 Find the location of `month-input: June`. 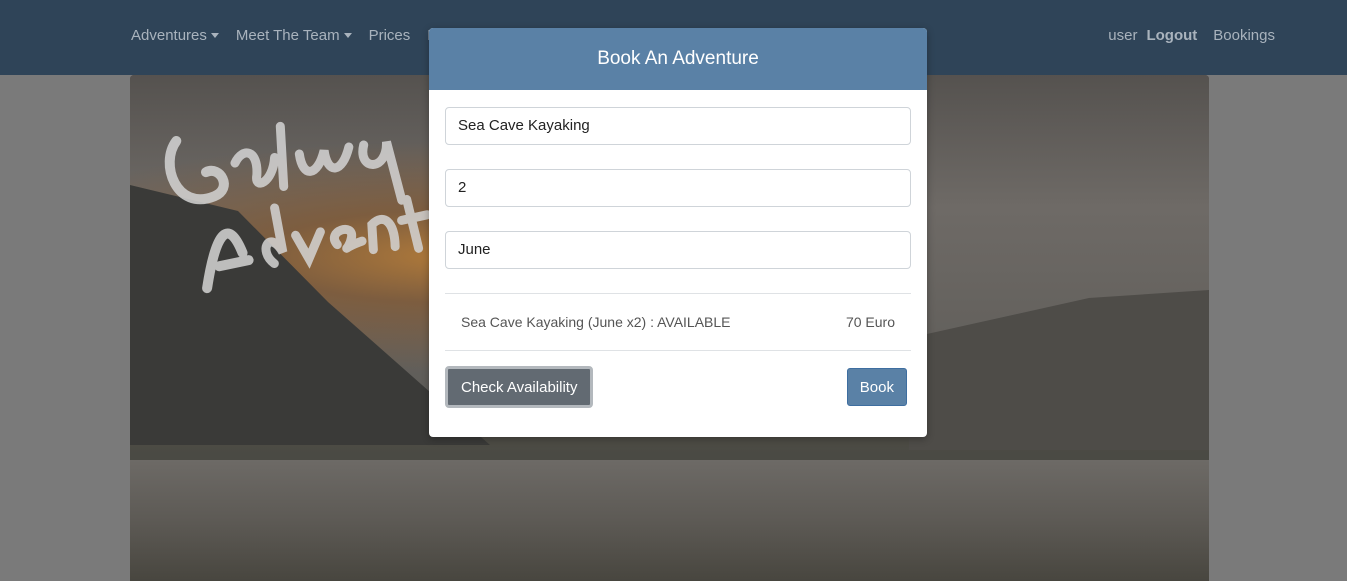

month-input: June is located at coordinates (678, 250).